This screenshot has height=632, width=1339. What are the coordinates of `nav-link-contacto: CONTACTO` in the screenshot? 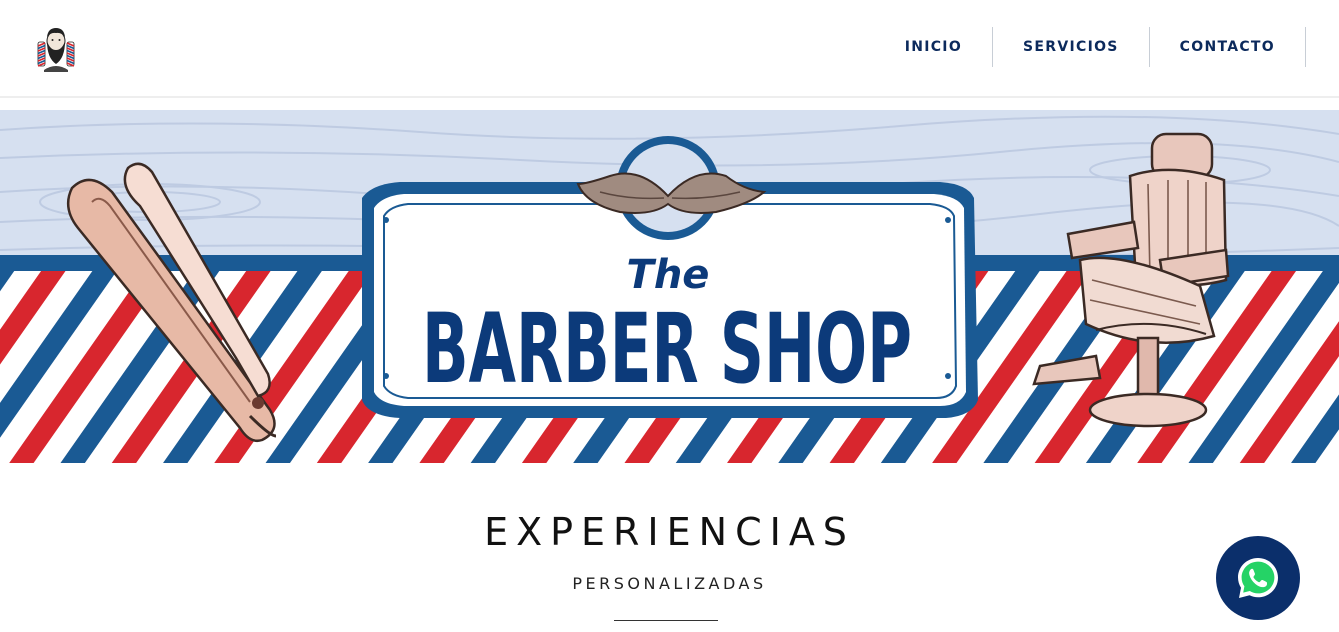 It's located at (1228, 47).